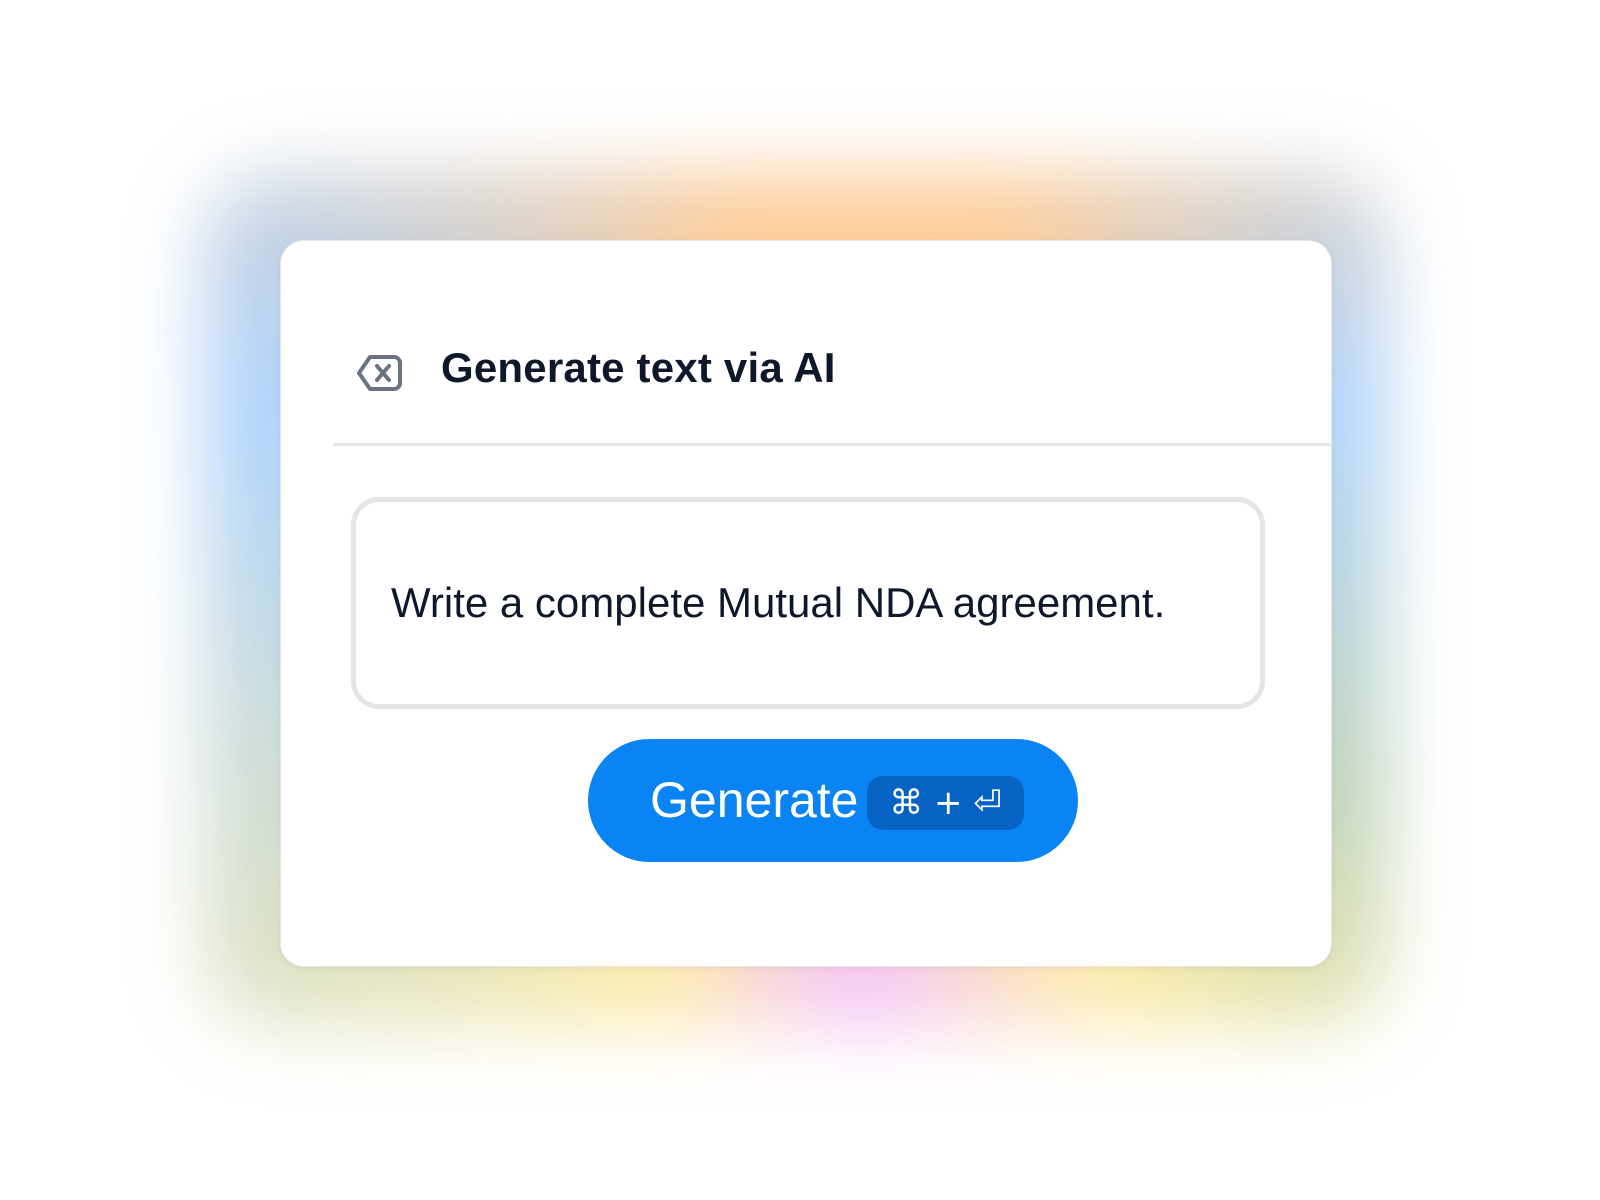 This screenshot has height=1200, width=1600. I want to click on prompt-input: Write a complete Mutual NDA agreement., so click(808, 603).